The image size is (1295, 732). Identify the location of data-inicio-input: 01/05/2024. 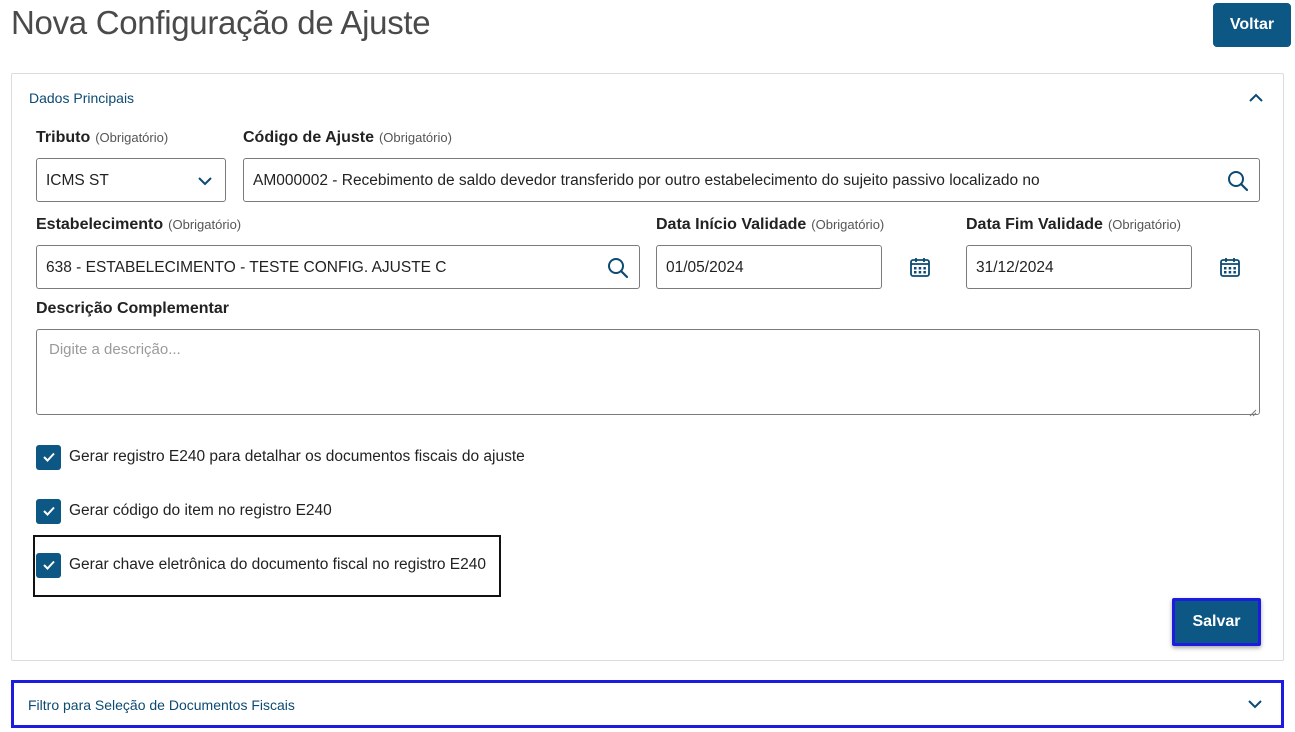
(769, 267).